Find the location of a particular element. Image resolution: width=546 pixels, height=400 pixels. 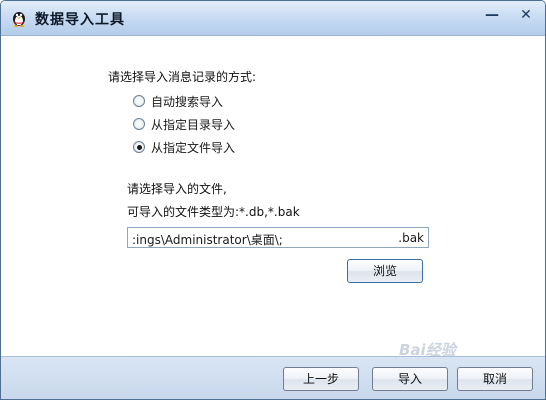

radio-from-file: 从指定文件导入 is located at coordinates (184, 147).